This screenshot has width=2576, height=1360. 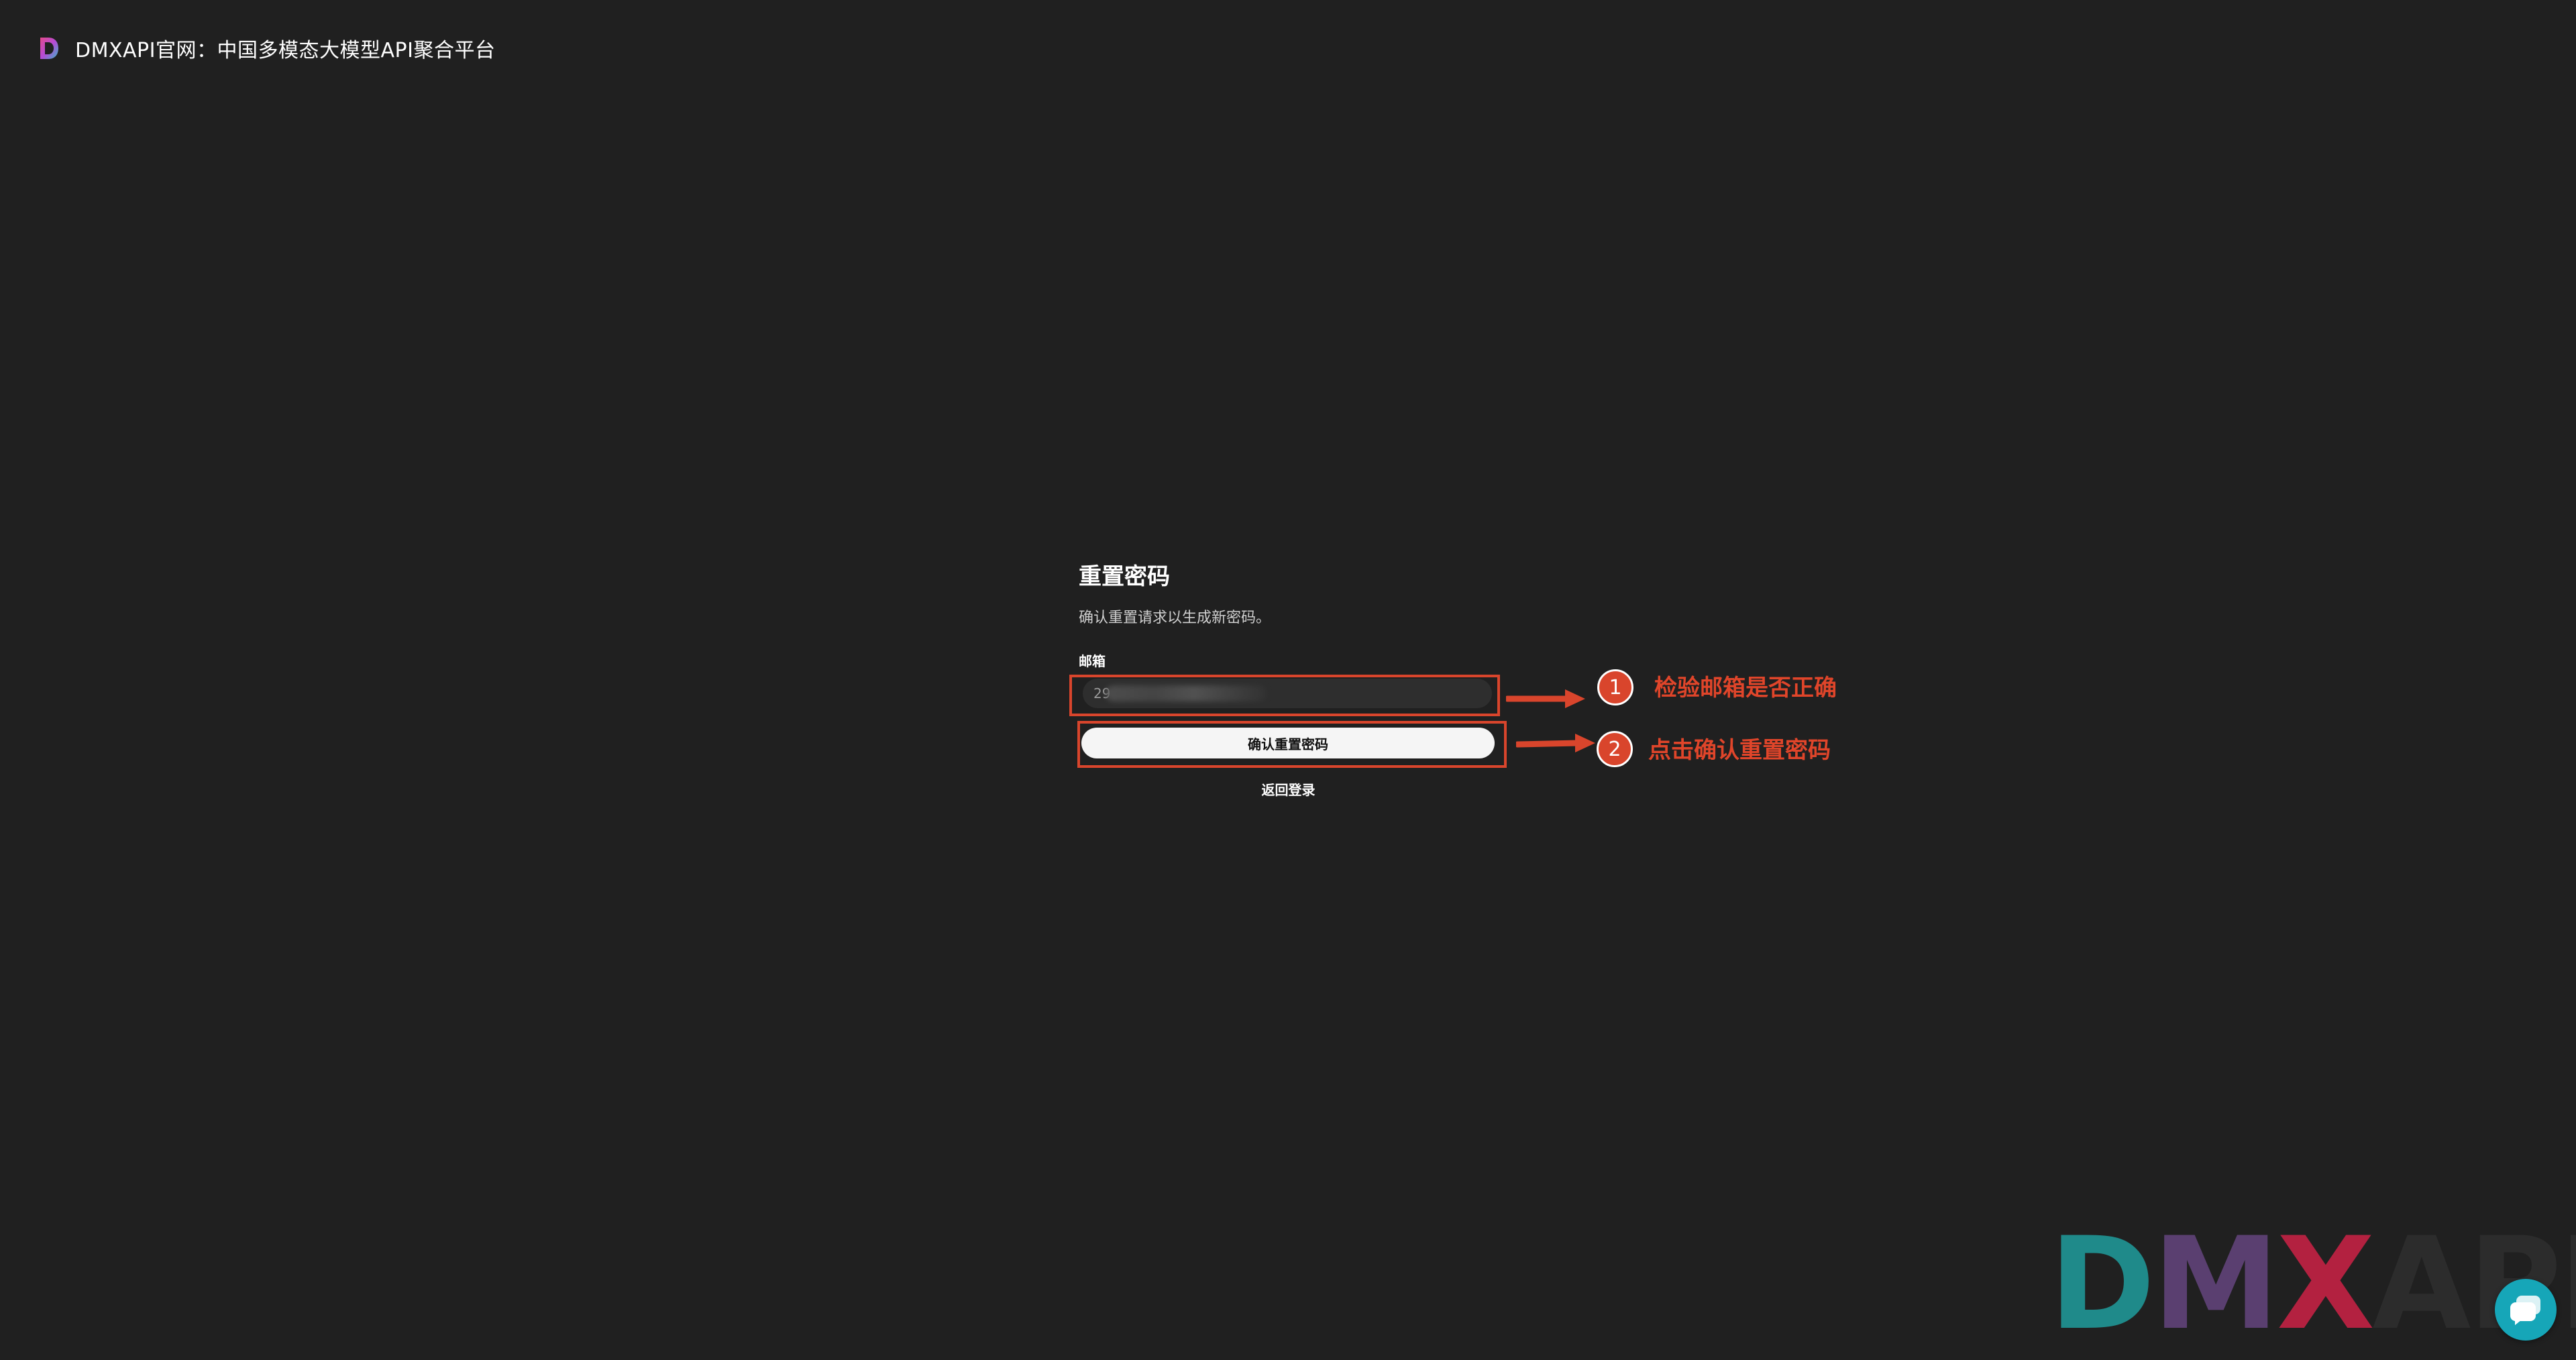 I want to click on annotation-box-confirm, so click(x=1292, y=744).